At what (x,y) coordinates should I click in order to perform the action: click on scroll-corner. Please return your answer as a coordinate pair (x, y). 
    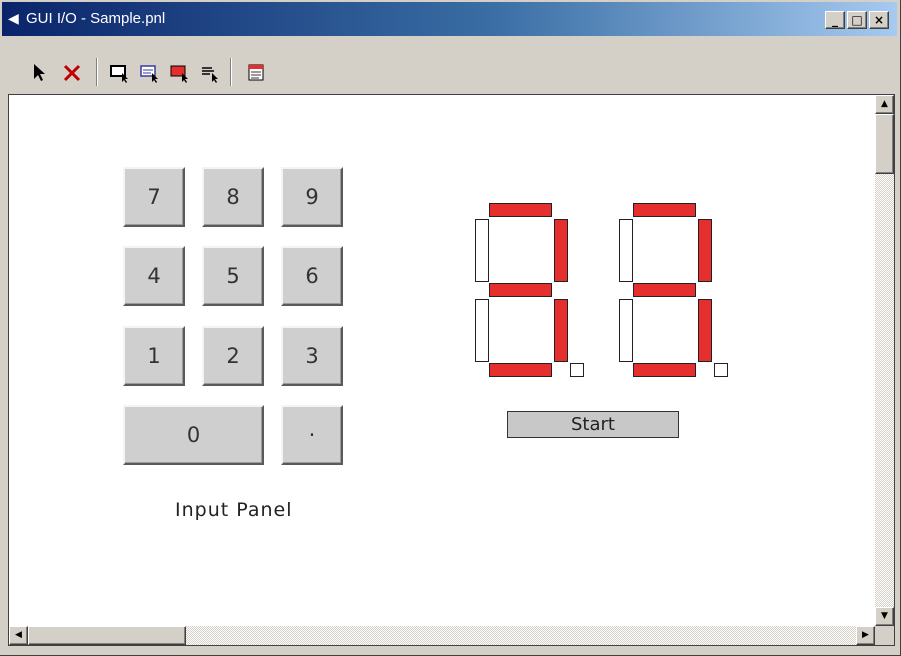
    Looking at the image, I should click on (884, 635).